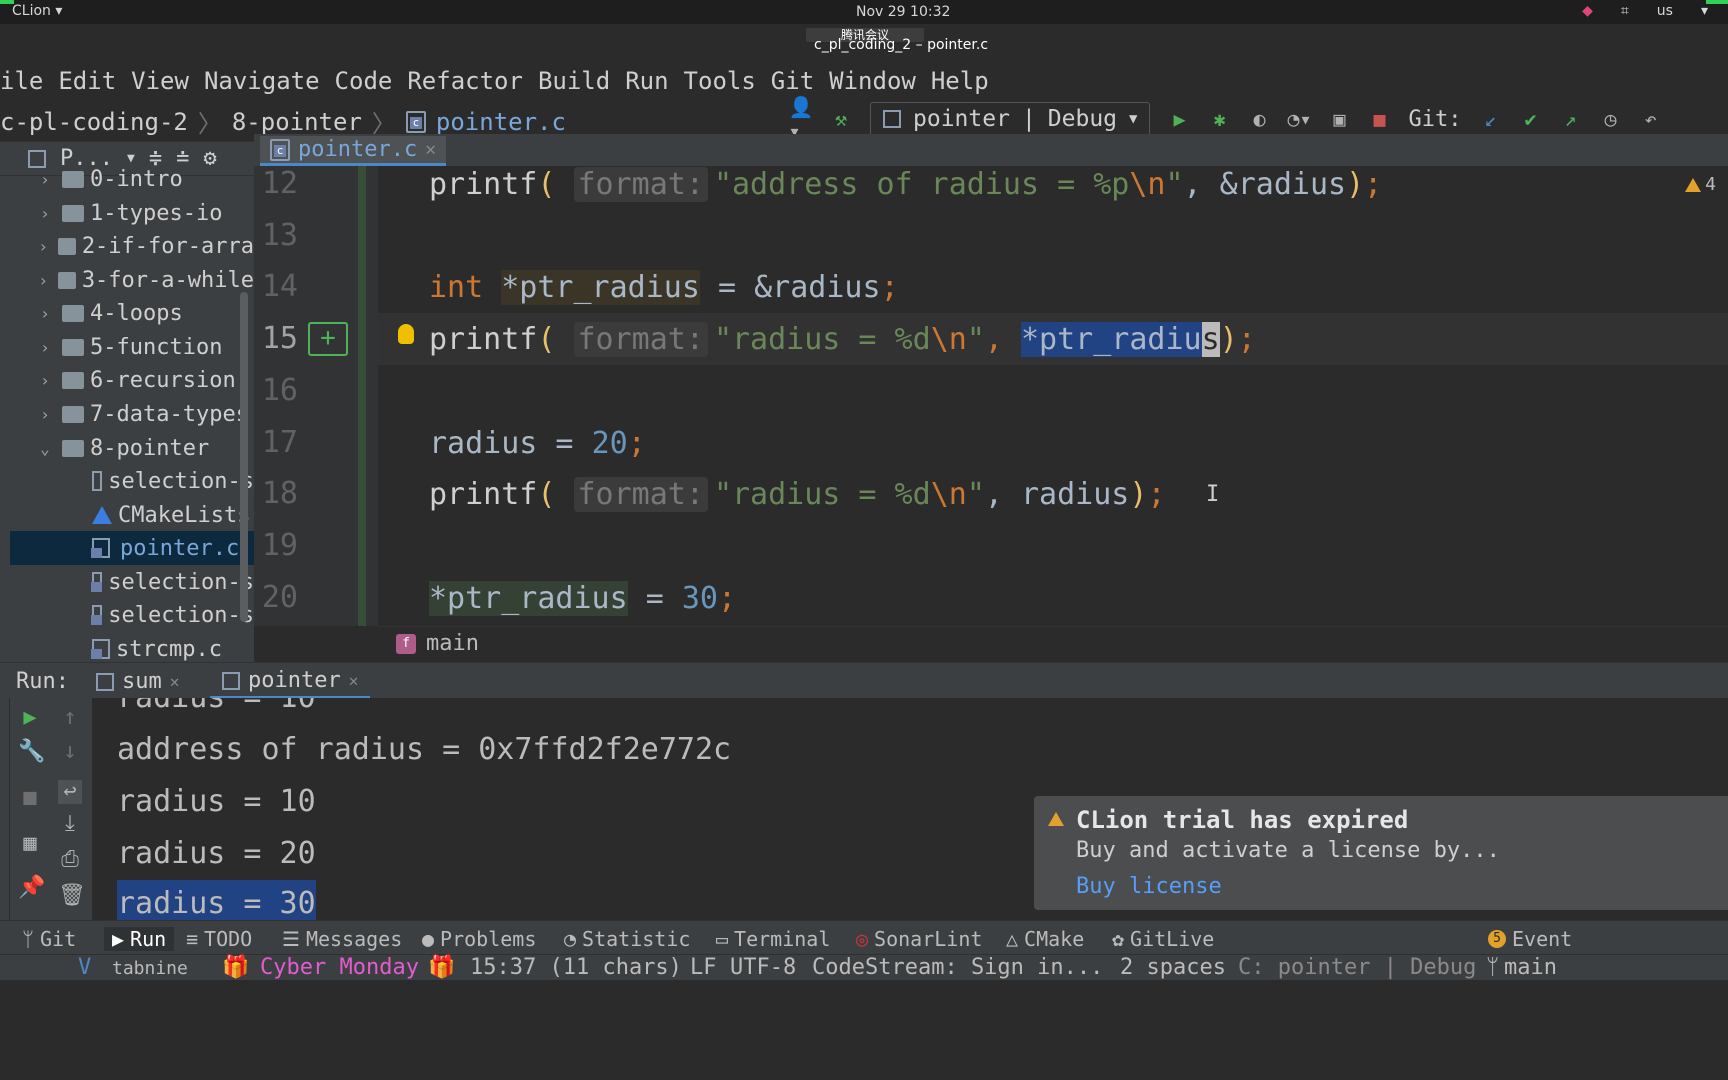 The height and width of the screenshot is (1080, 1728). I want to click on arrow-down-icon: ↓, so click(70, 752).